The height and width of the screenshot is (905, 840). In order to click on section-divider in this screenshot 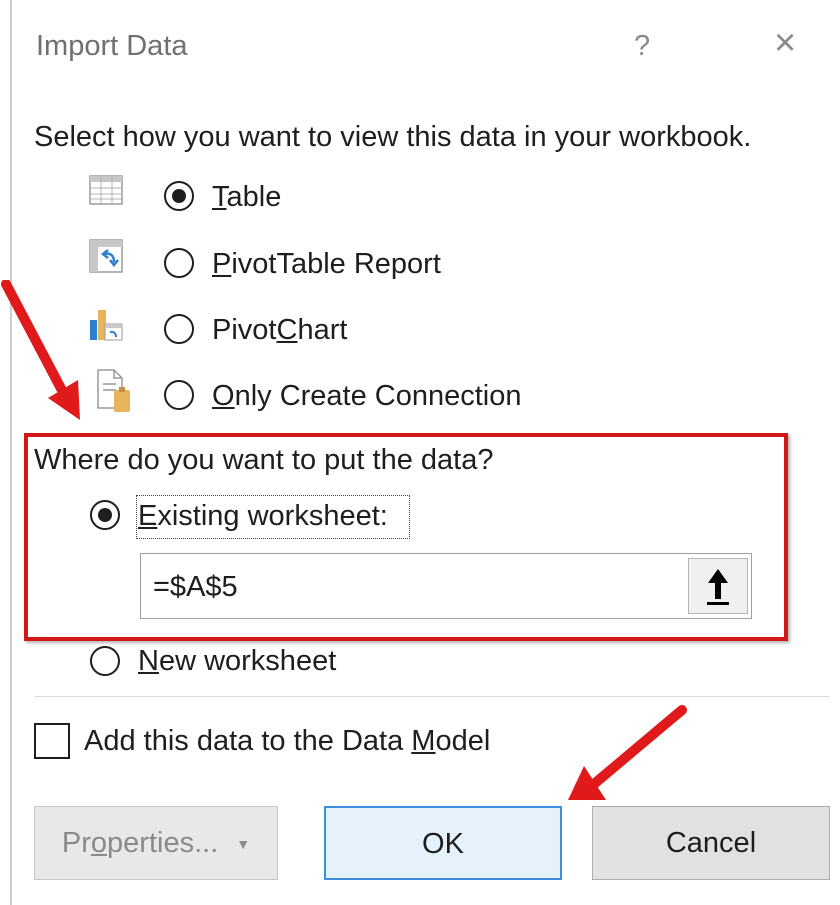, I will do `click(432, 696)`.